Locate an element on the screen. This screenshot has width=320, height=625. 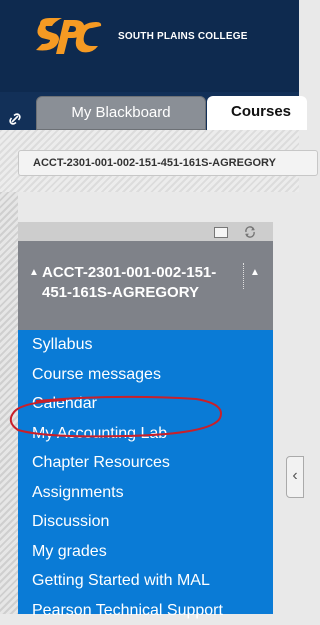
menu-item-getting-started: Getting Started with MAL is located at coordinates (145, 581).